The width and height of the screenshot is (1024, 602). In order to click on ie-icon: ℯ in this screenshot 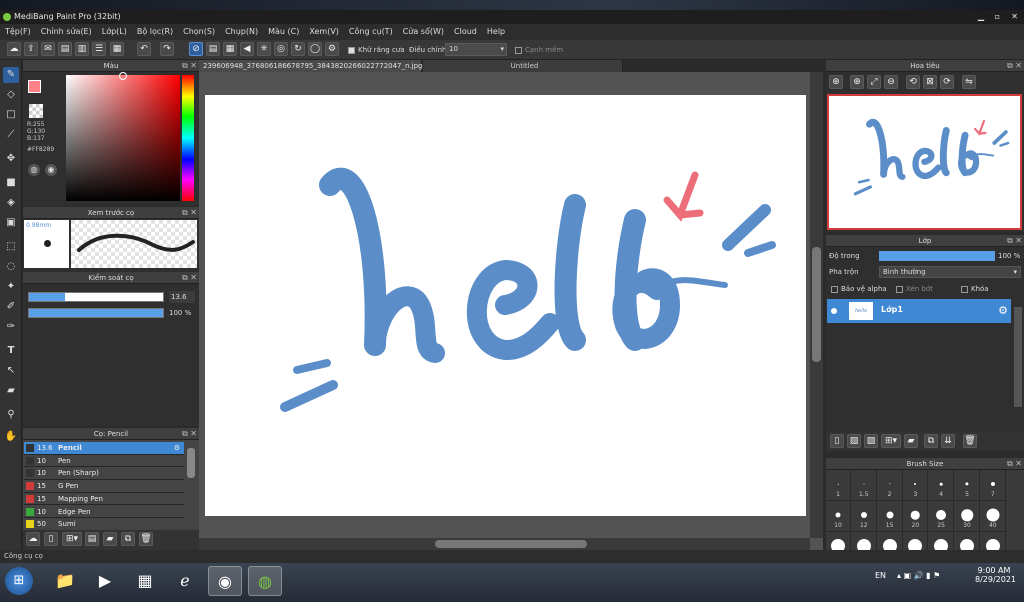, I will do `click(185, 581)`.